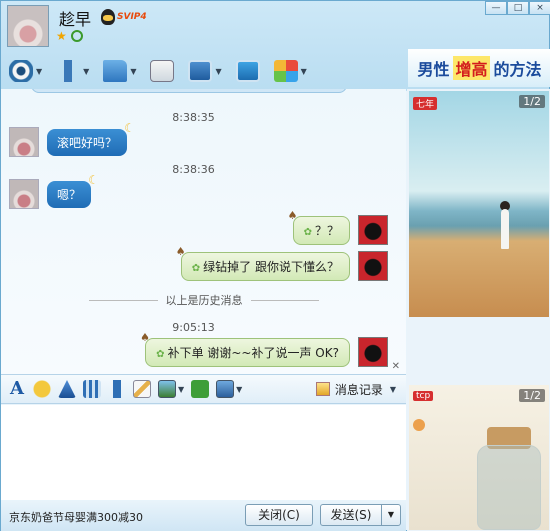 The height and width of the screenshot is (531, 550). I want to click on video-call-button: ▼, so click(25, 71).